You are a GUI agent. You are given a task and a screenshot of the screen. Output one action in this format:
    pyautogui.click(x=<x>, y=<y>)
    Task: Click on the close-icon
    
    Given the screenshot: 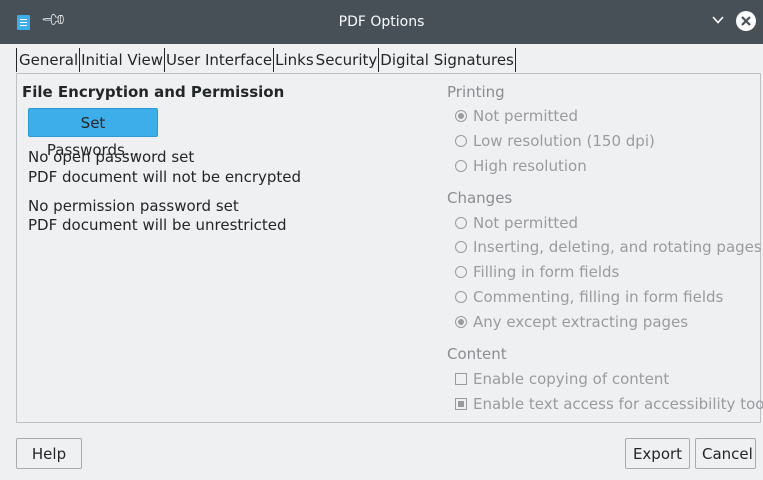 What is the action you would take?
    pyautogui.click(x=746, y=21)
    